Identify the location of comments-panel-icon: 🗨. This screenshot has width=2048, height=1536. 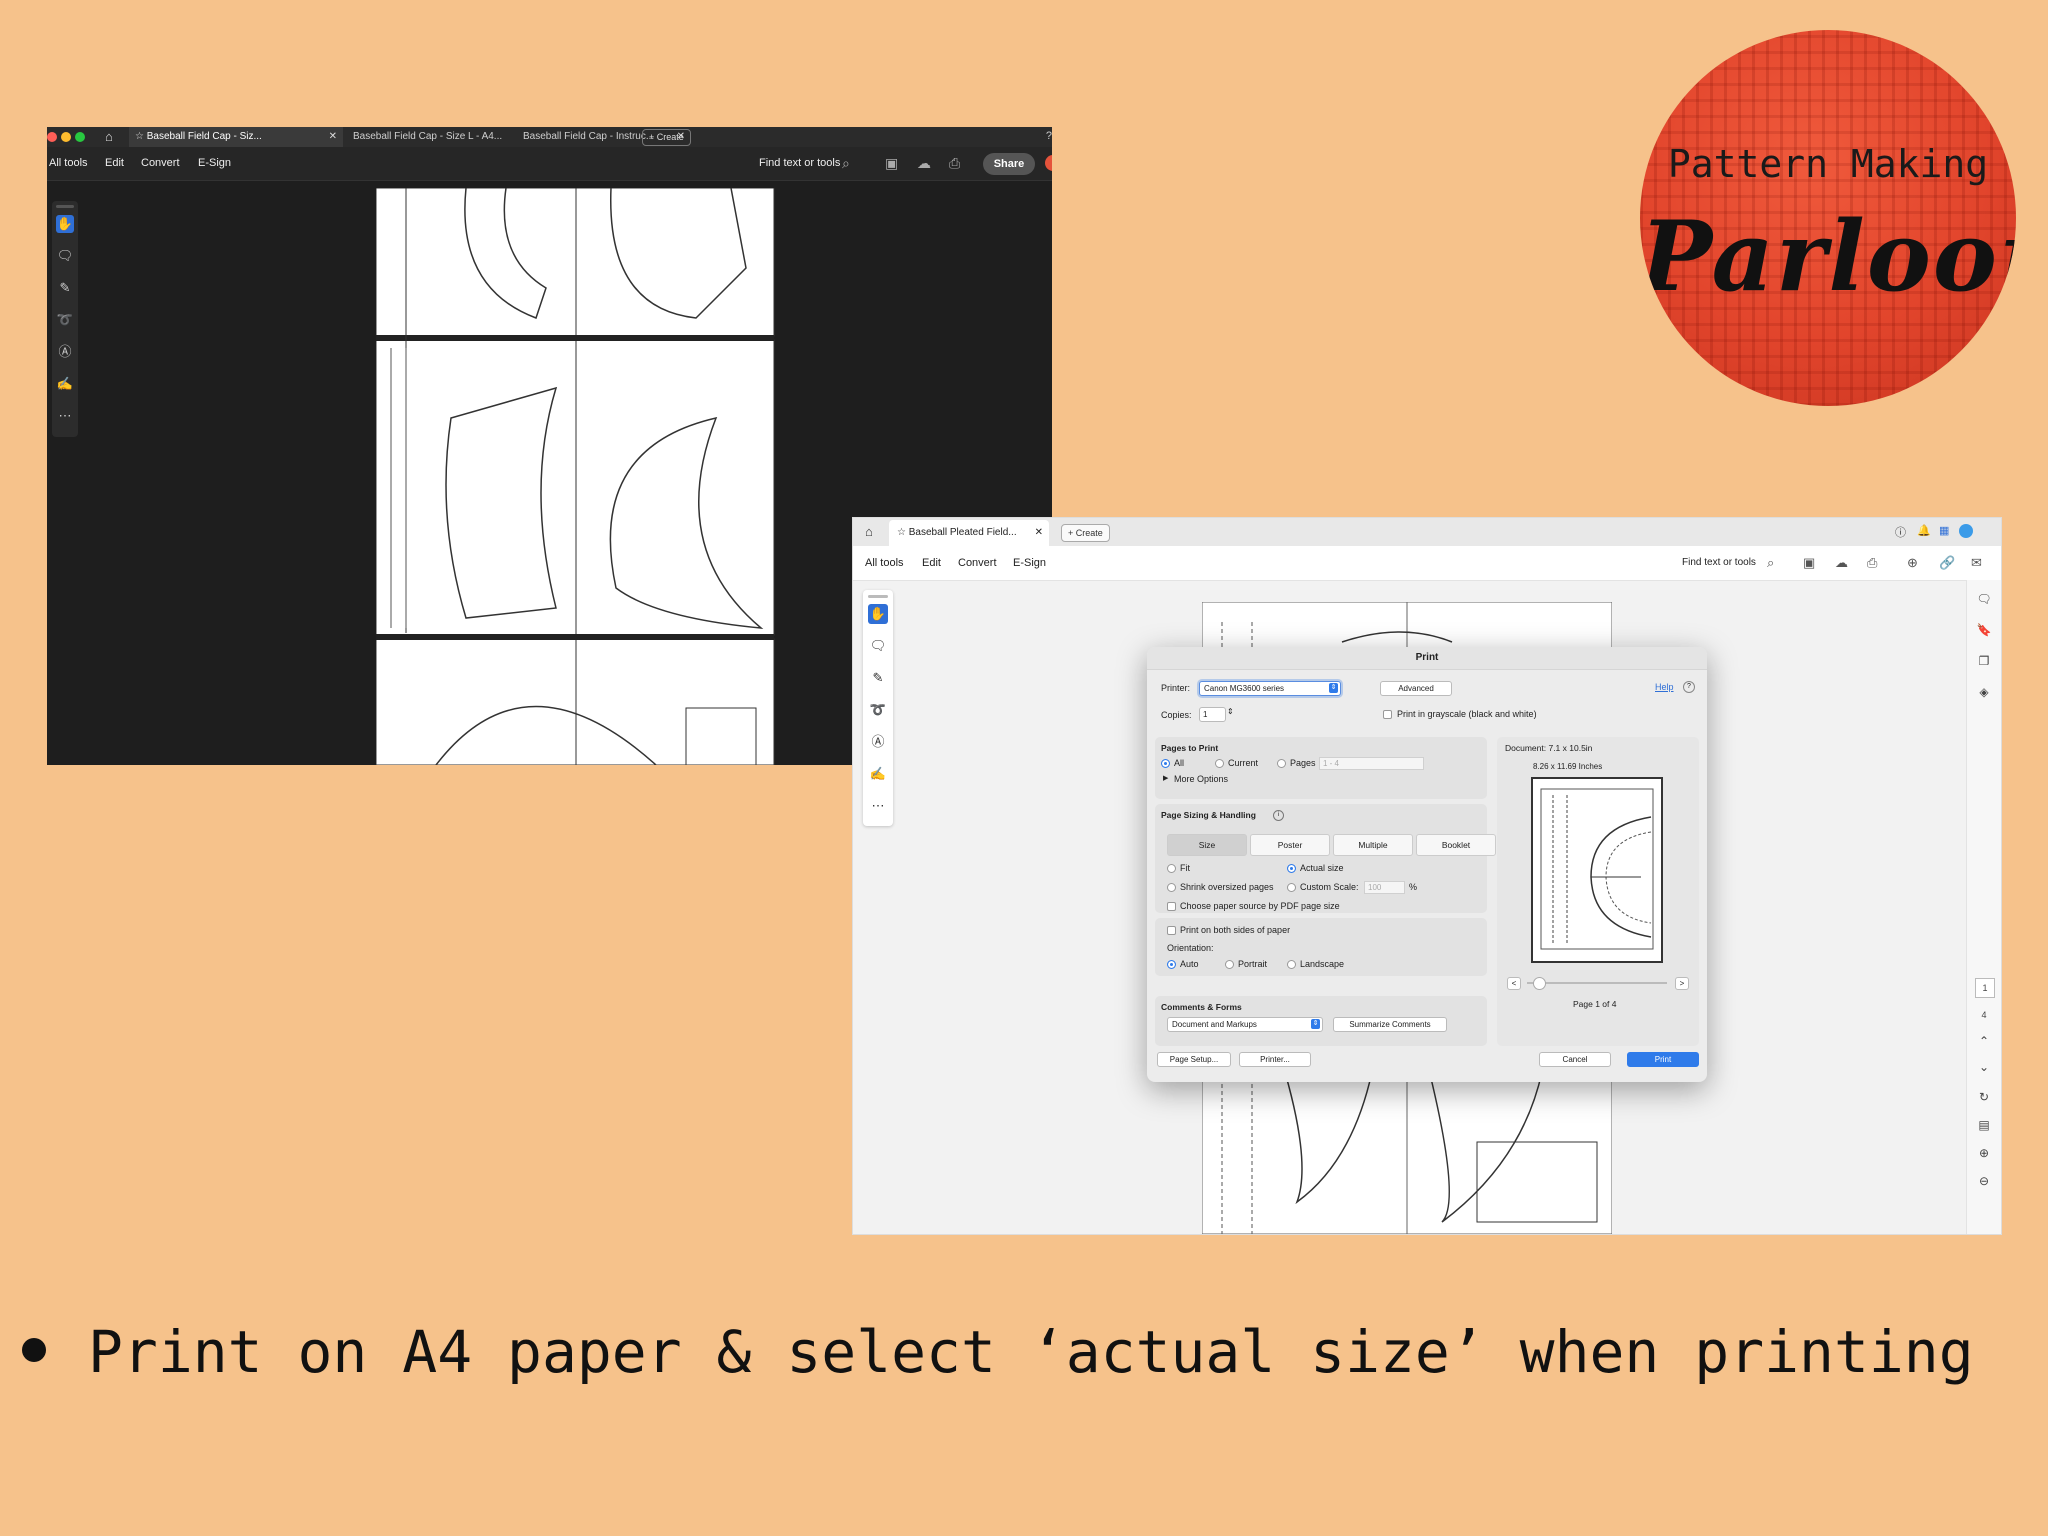
(1984, 599).